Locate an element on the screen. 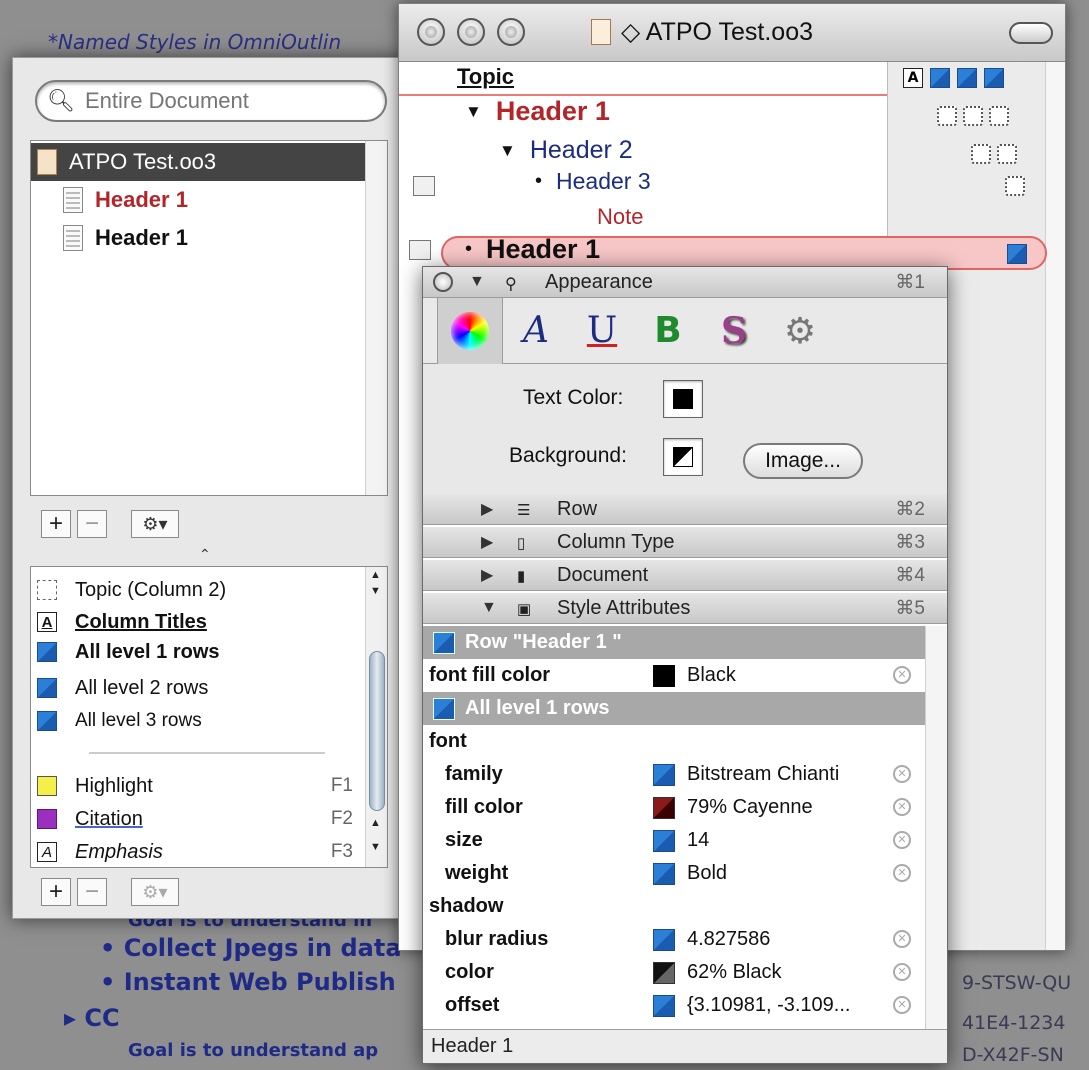 The width and height of the screenshot is (1089, 1070). document-list-scrollbar is located at coordinates (376, 318).